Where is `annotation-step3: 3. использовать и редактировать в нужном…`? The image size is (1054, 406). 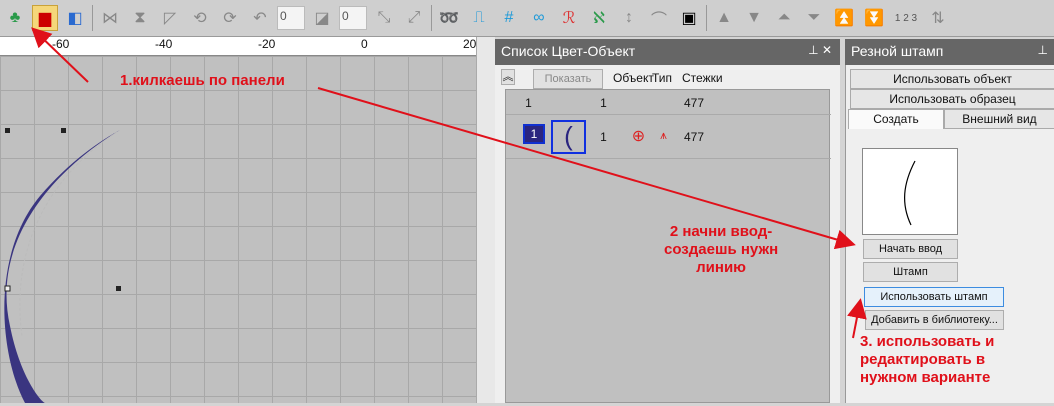
annotation-step3: 3. использовать и редактировать в нужном… is located at coordinates (927, 359).